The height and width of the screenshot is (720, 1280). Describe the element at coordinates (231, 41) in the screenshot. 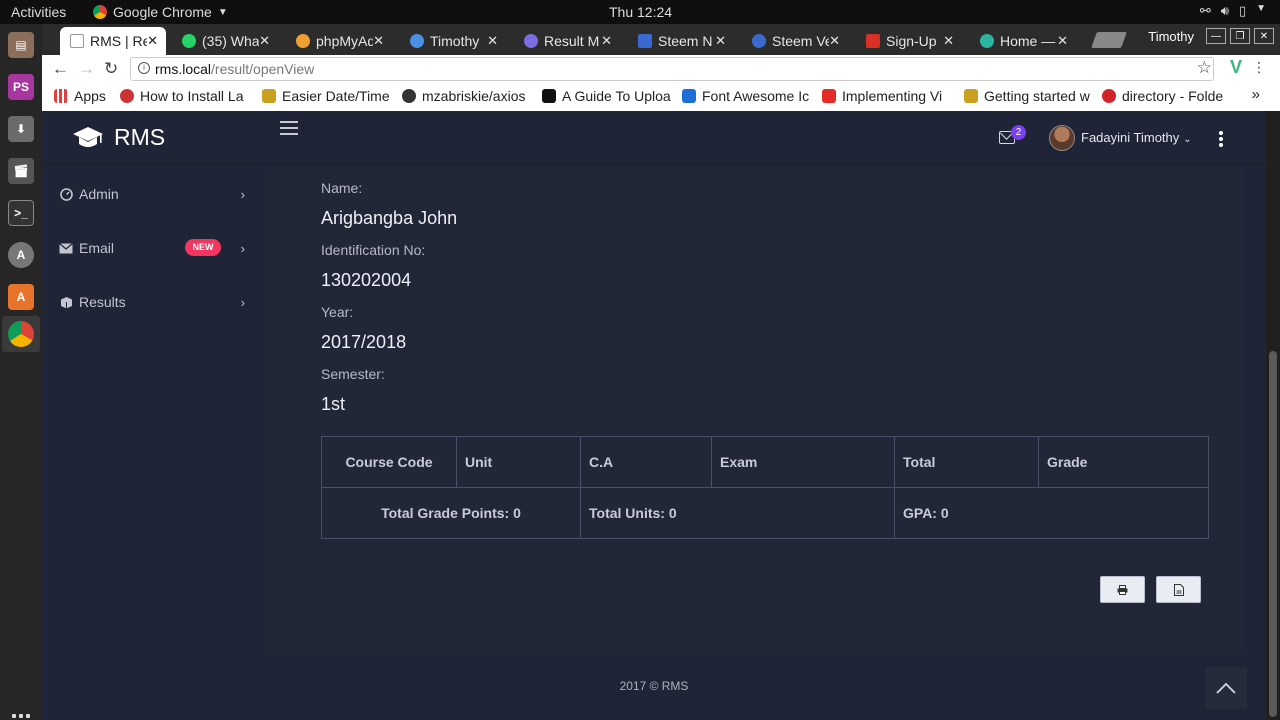

I see `tab-title: (35) Wha` at that location.